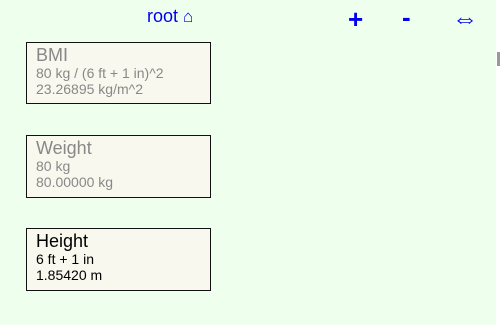 This screenshot has height=325, width=500. I want to click on weight-result: 80.00000 kg, so click(75, 182).